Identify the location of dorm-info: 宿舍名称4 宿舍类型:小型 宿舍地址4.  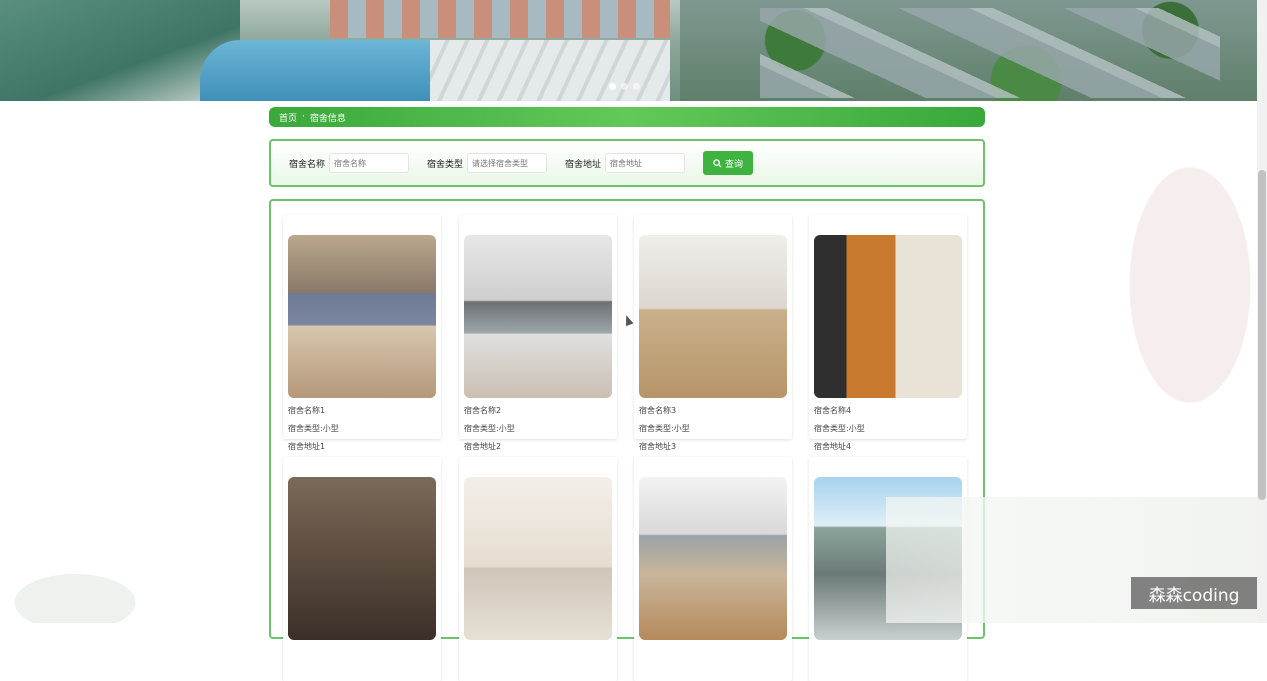
(839, 429).